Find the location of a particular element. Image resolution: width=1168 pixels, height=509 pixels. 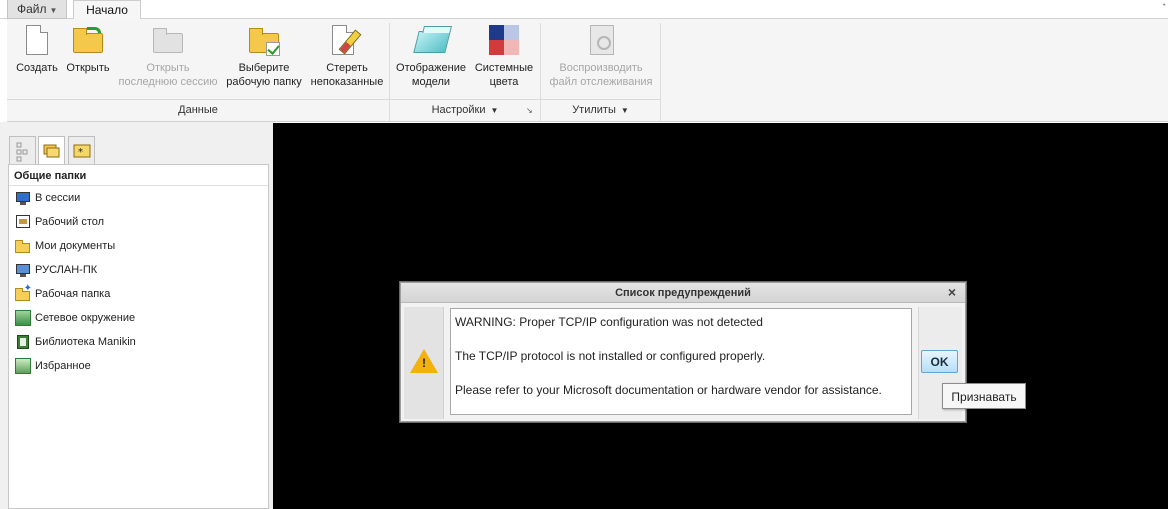

dialog-title: Список предупреждений is located at coordinates (683, 293).